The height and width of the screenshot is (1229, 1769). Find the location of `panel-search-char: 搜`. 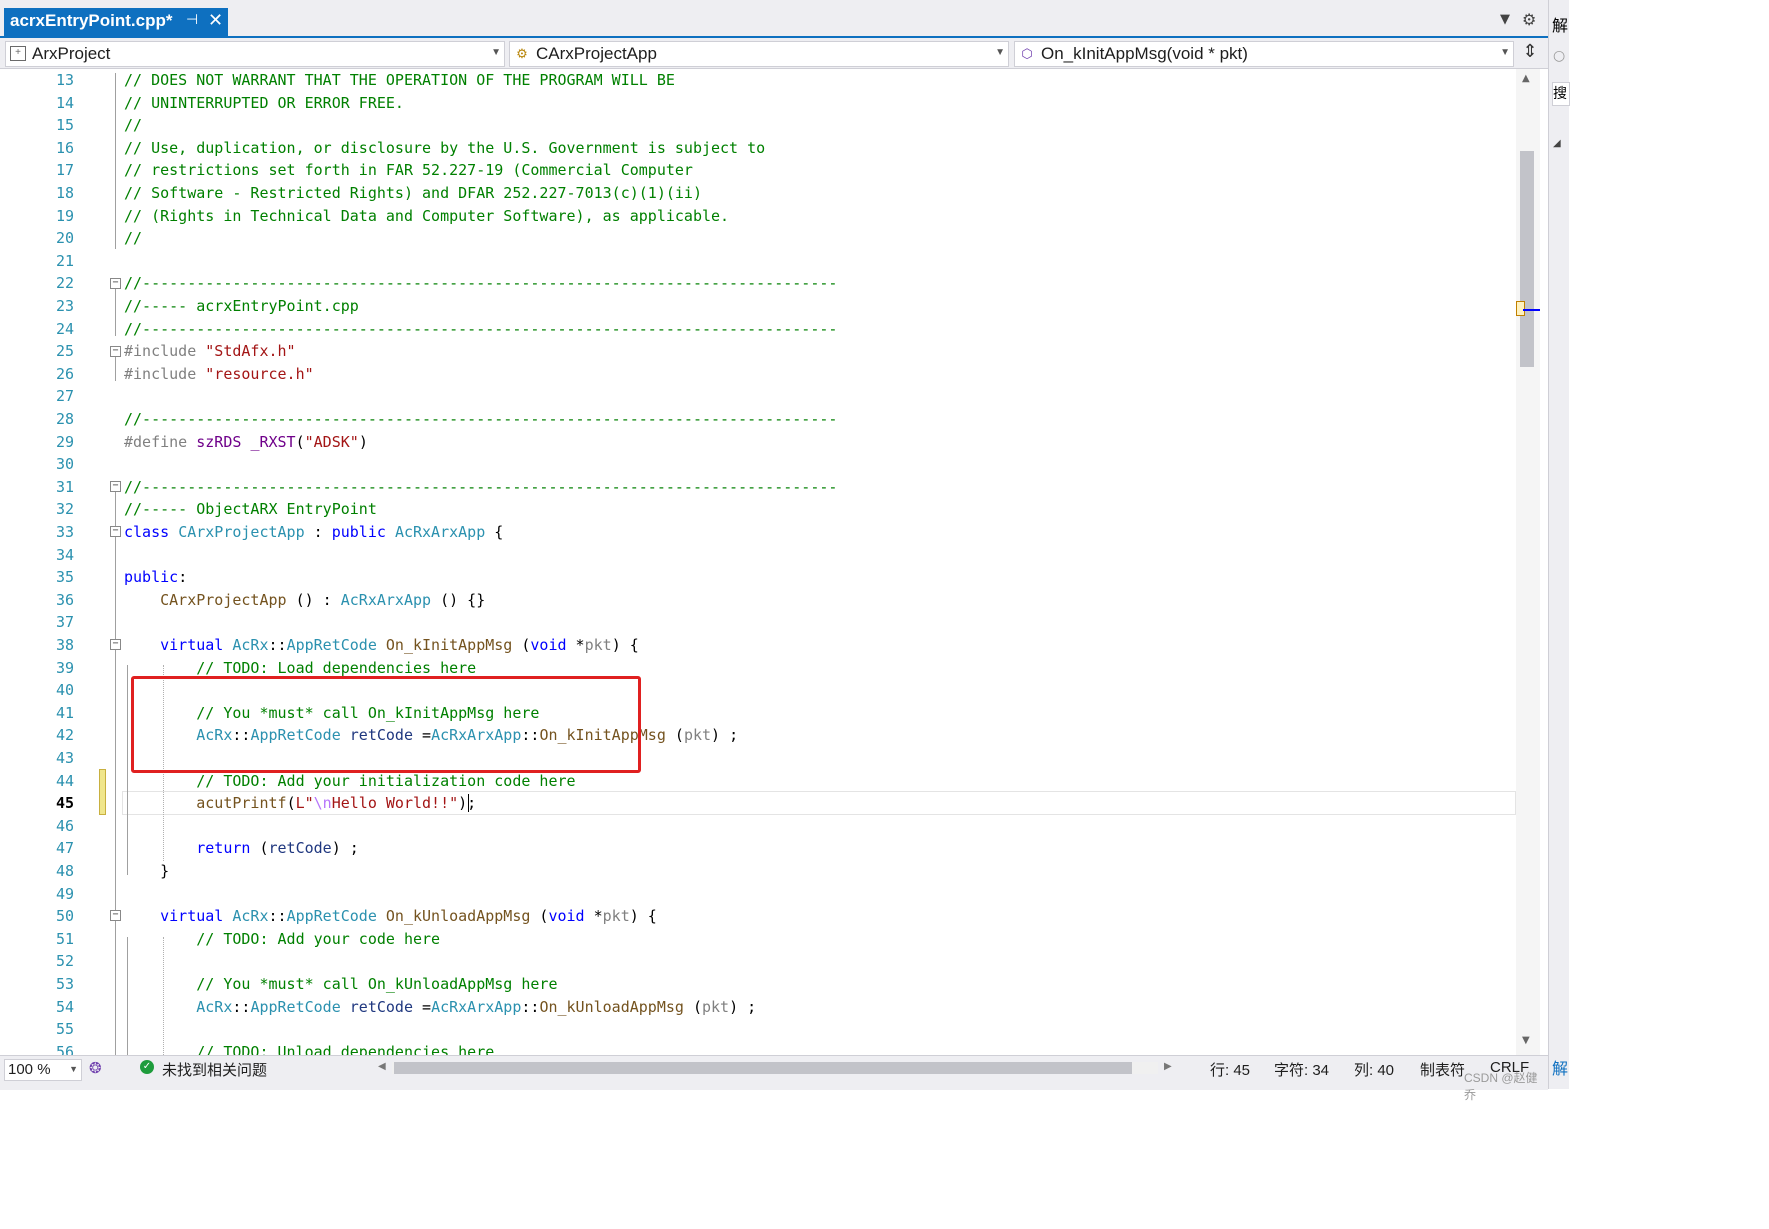

panel-search-char: 搜 is located at coordinates (1561, 94).